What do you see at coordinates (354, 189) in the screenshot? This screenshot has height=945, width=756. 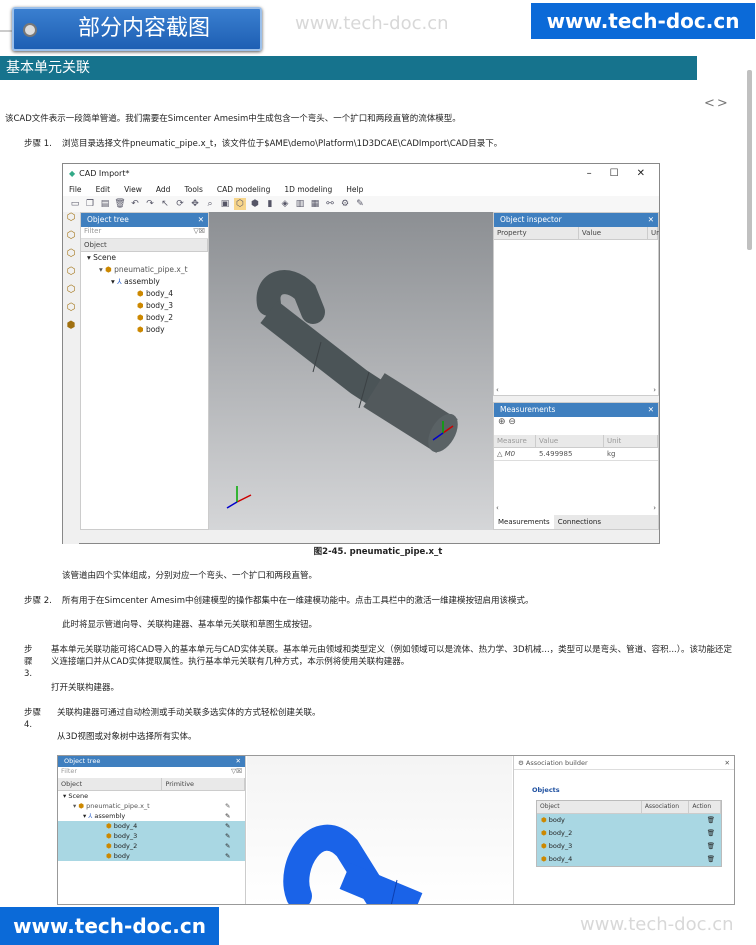 I see `menu-help: Help` at bounding box center [354, 189].